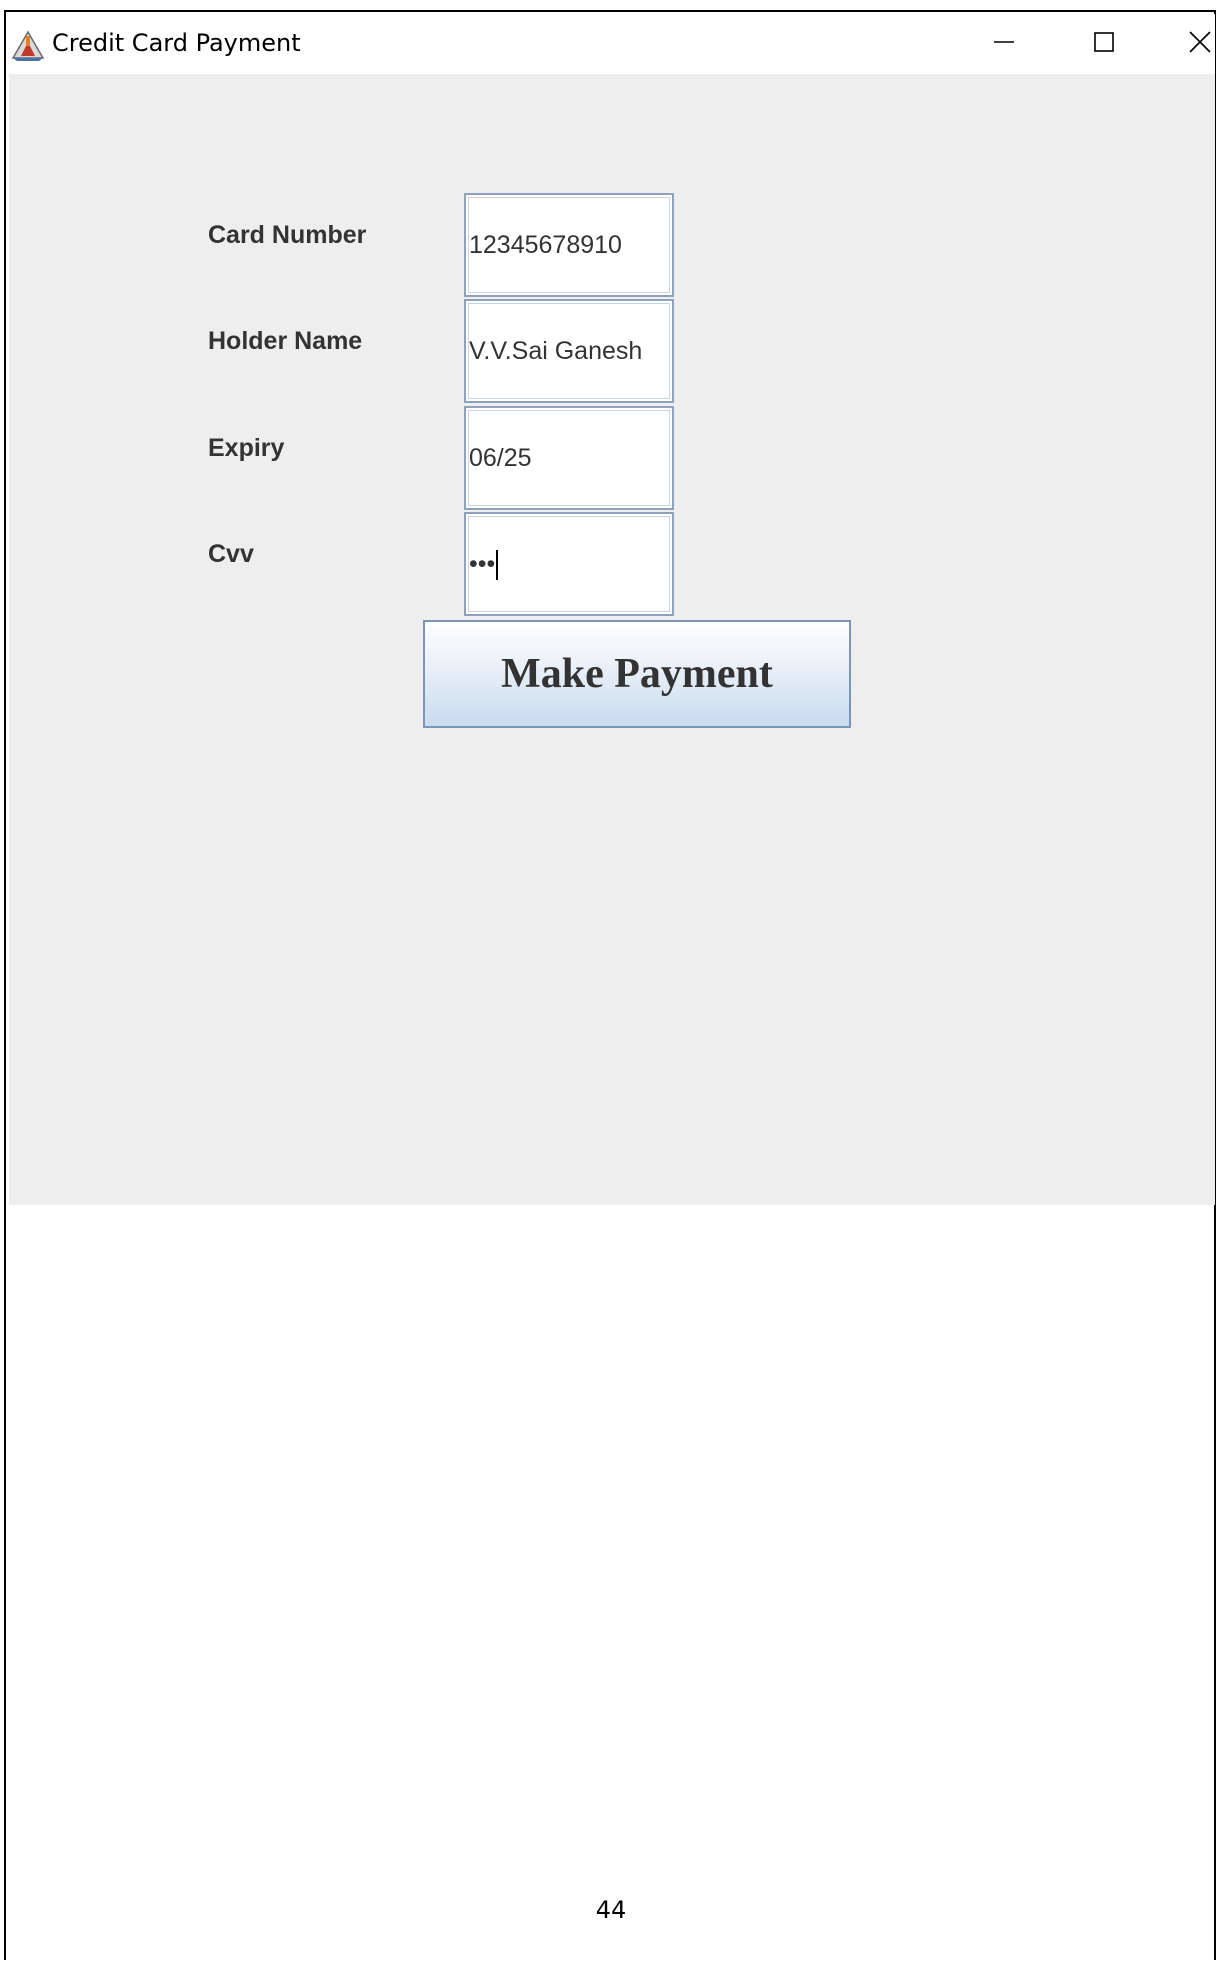  What do you see at coordinates (1200, 44) in the screenshot?
I see `close-icon` at bounding box center [1200, 44].